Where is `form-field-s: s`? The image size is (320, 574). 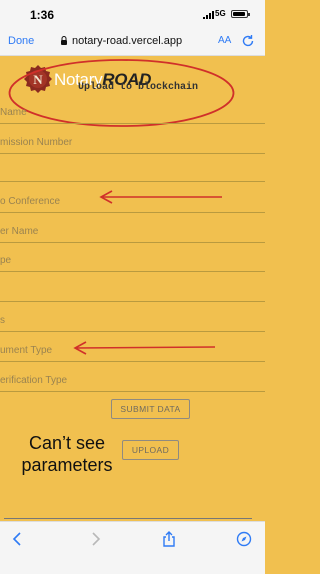 form-field-s: s is located at coordinates (132, 321).